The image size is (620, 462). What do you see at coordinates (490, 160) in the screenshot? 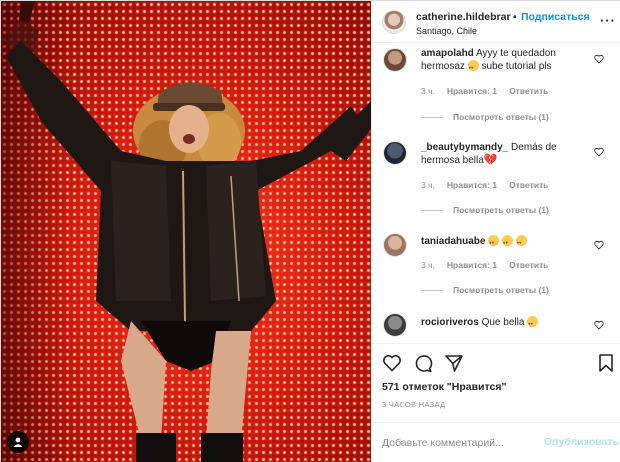
I see `broken-heart-emoji-icon: 💔` at bounding box center [490, 160].